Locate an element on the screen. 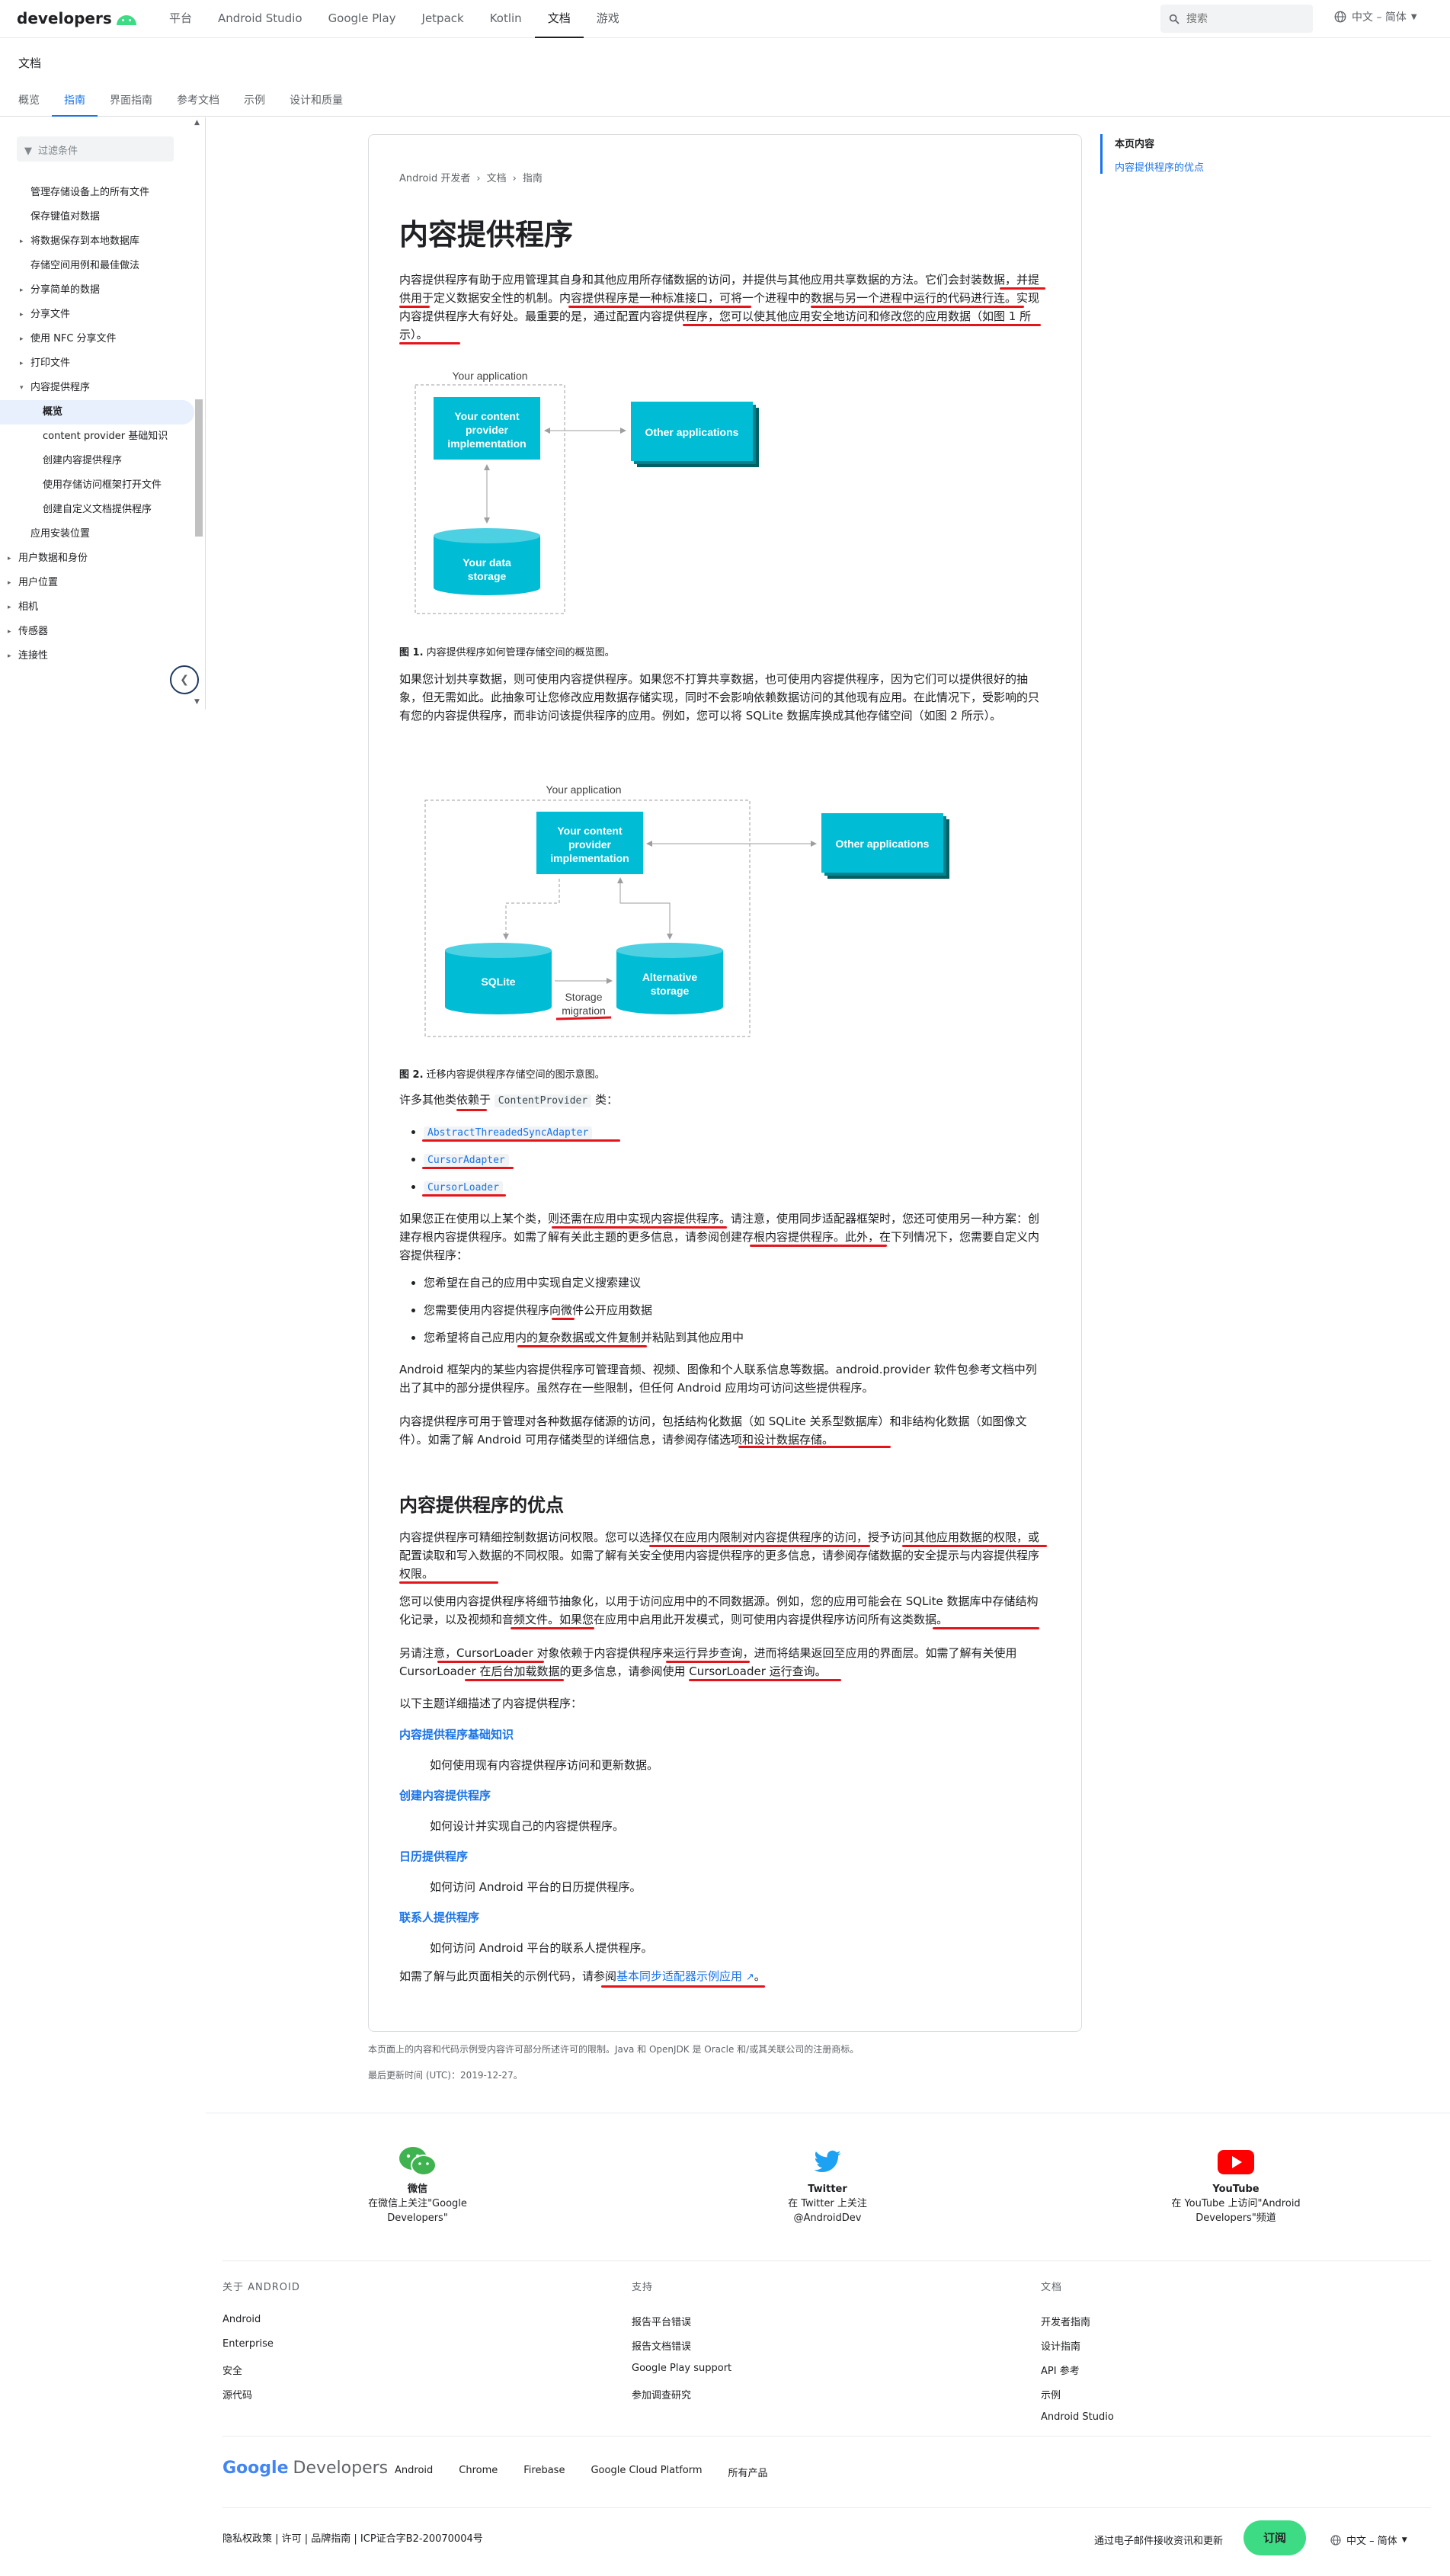 Image resolution: width=1450 pixels, height=2576 pixels. sidebar-item: ▸ 分享简单的数据 is located at coordinates (97, 290).